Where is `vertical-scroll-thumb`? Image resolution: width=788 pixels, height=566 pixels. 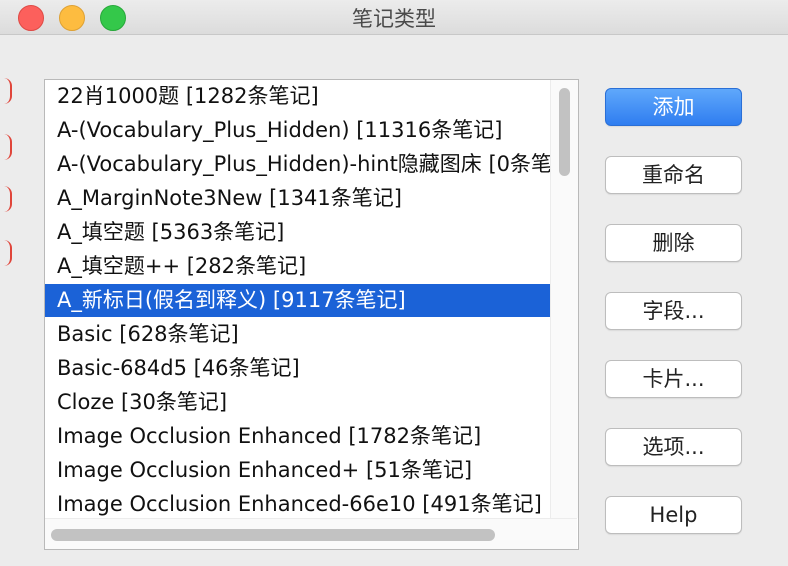 vertical-scroll-thumb is located at coordinates (564, 132).